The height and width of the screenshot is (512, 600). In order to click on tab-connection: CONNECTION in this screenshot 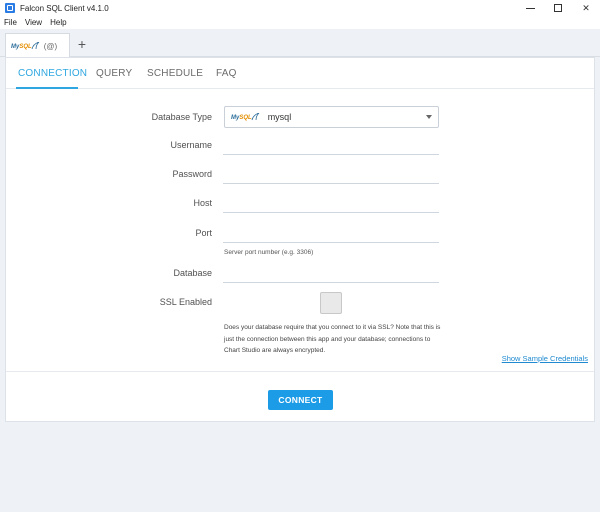, I will do `click(52, 73)`.